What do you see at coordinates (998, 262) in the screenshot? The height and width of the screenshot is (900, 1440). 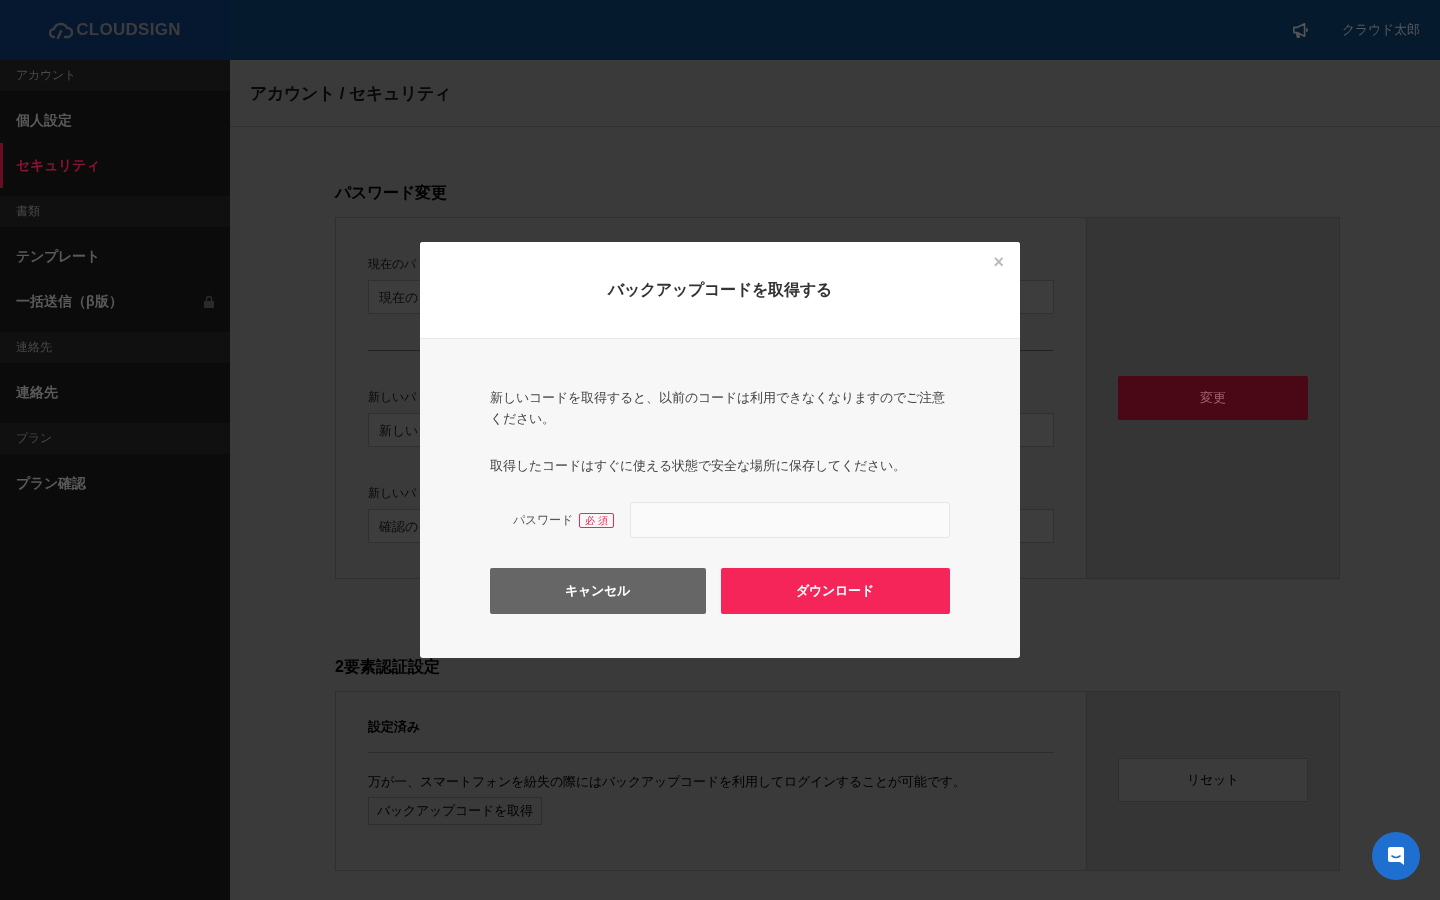 I see `close-button: ×` at bounding box center [998, 262].